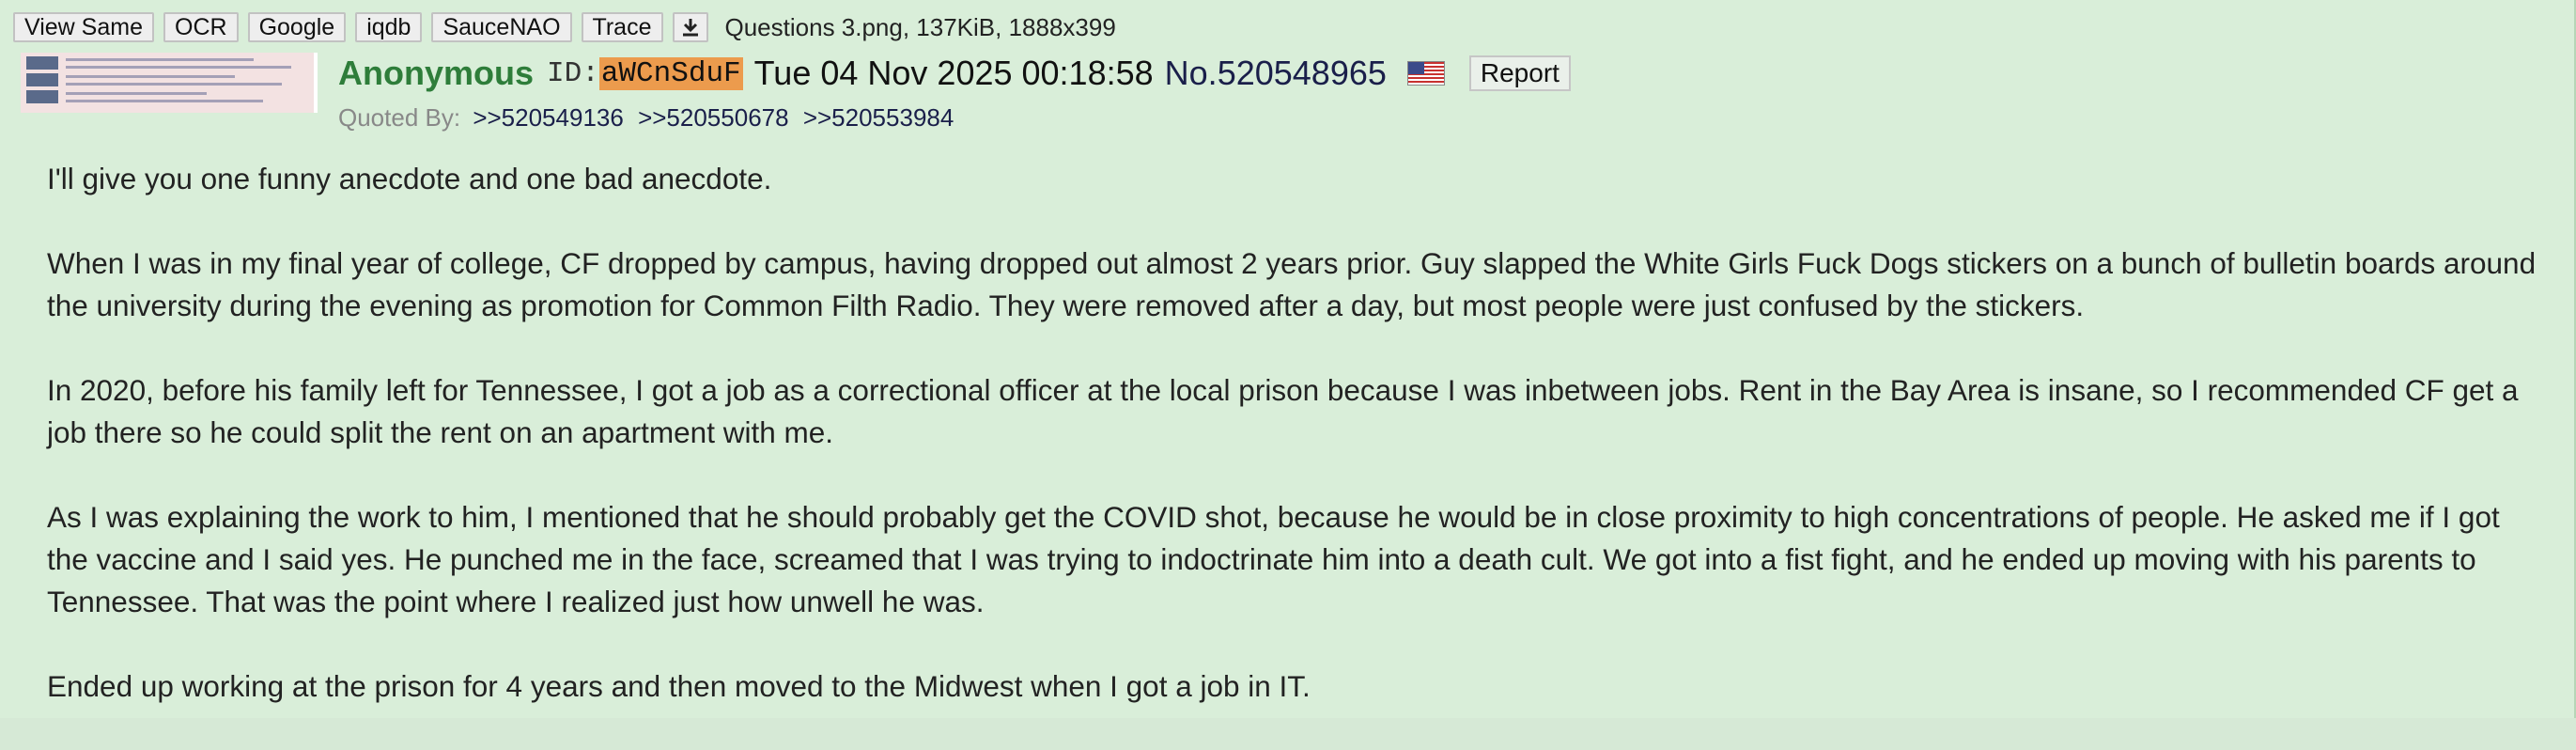  Describe the element at coordinates (400, 118) in the screenshot. I see `quoted-by-label: Quoted By:` at that location.